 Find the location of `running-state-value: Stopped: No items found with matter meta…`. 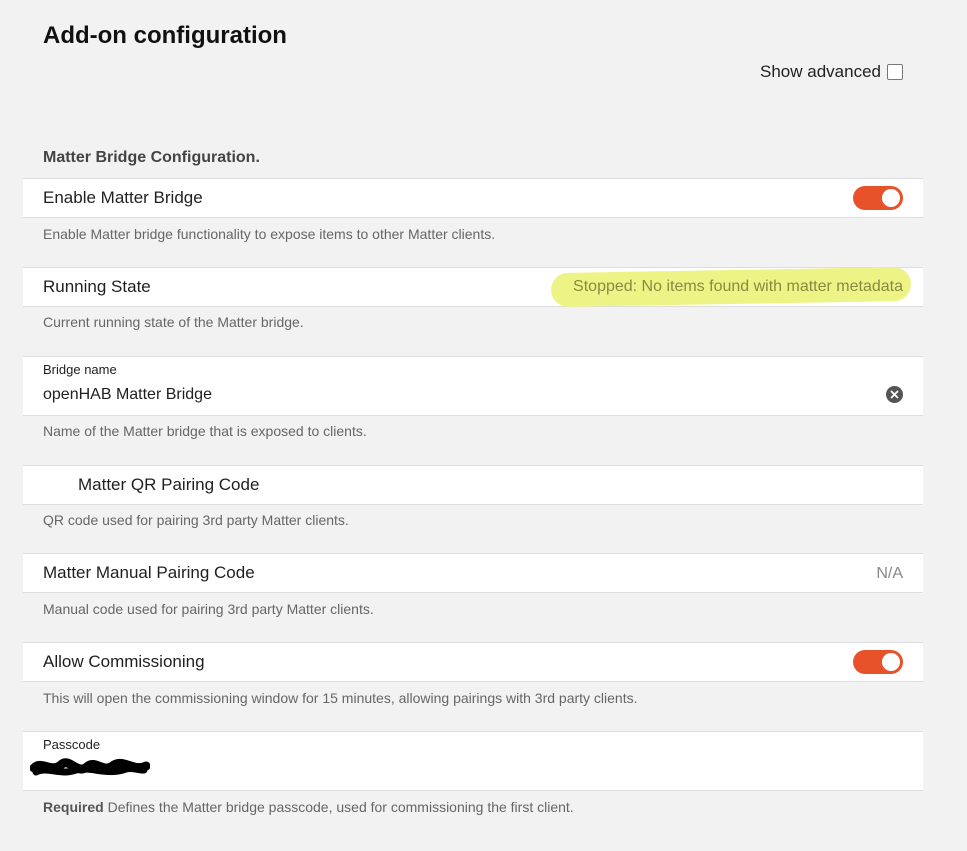

running-state-value: Stopped: No items found with matter meta… is located at coordinates (738, 286).